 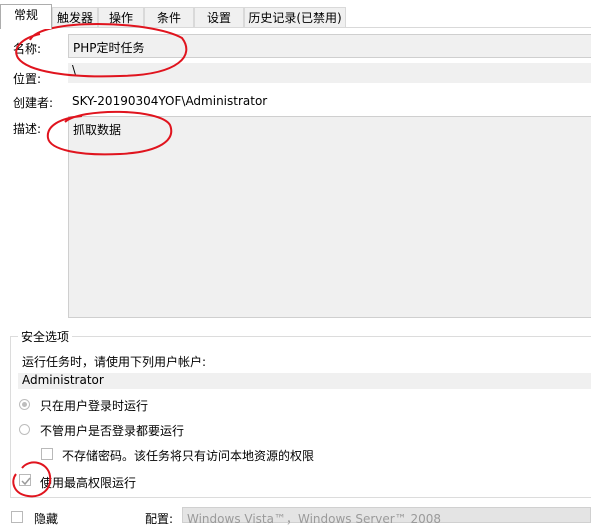 What do you see at coordinates (219, 17) in the screenshot?
I see `tab-settings: 设置` at bounding box center [219, 17].